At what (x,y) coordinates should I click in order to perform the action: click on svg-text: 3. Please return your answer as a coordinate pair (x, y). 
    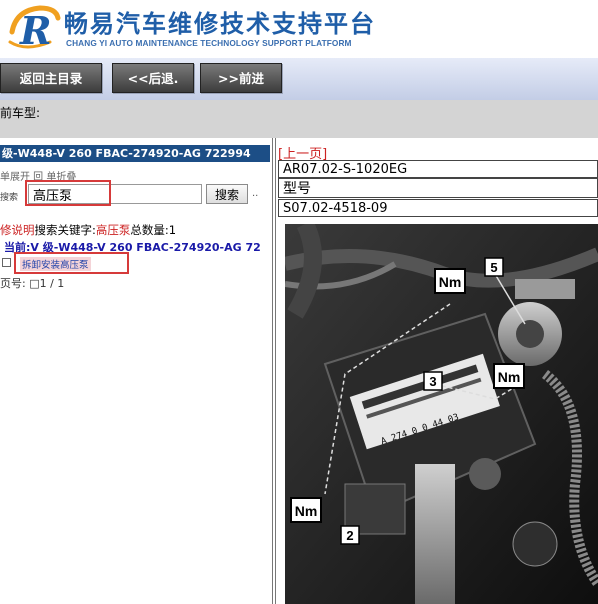
    Looking at the image, I should click on (432, 381).